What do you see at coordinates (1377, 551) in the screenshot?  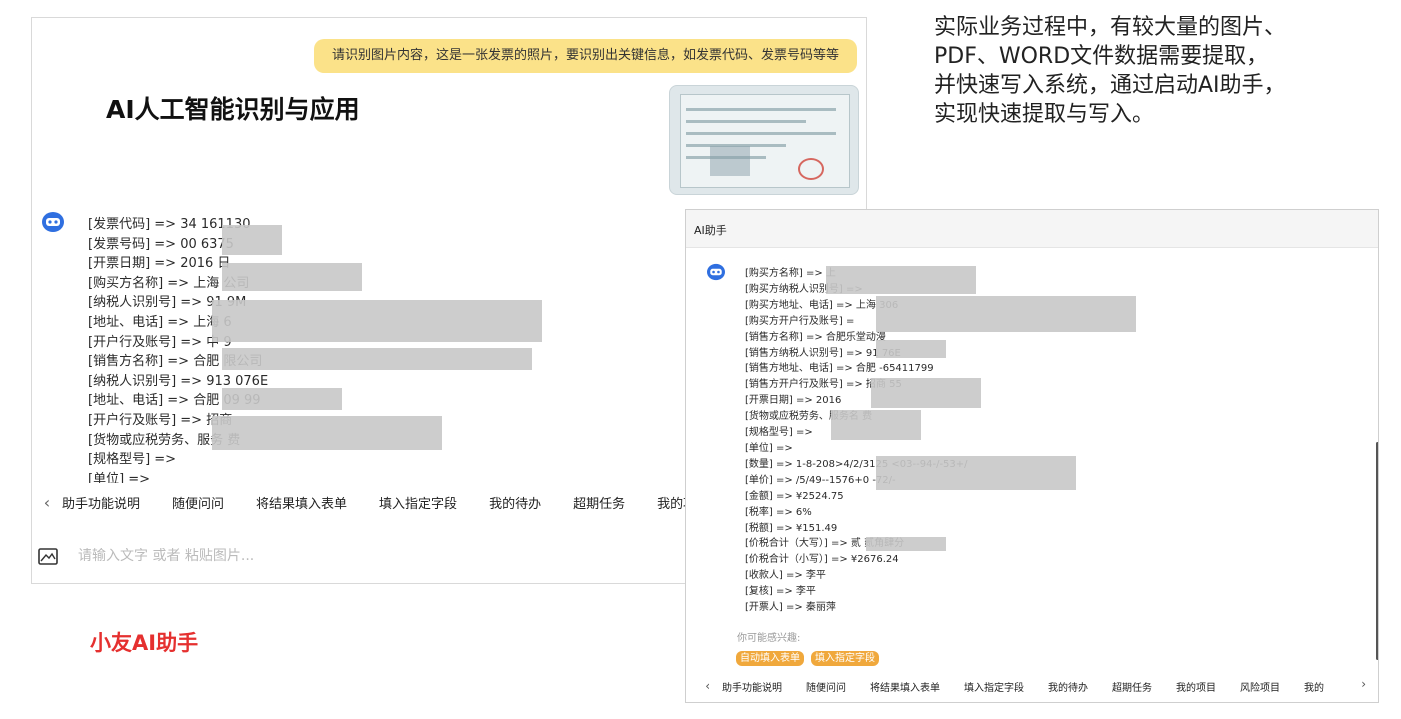 I see `scrollbar` at bounding box center [1377, 551].